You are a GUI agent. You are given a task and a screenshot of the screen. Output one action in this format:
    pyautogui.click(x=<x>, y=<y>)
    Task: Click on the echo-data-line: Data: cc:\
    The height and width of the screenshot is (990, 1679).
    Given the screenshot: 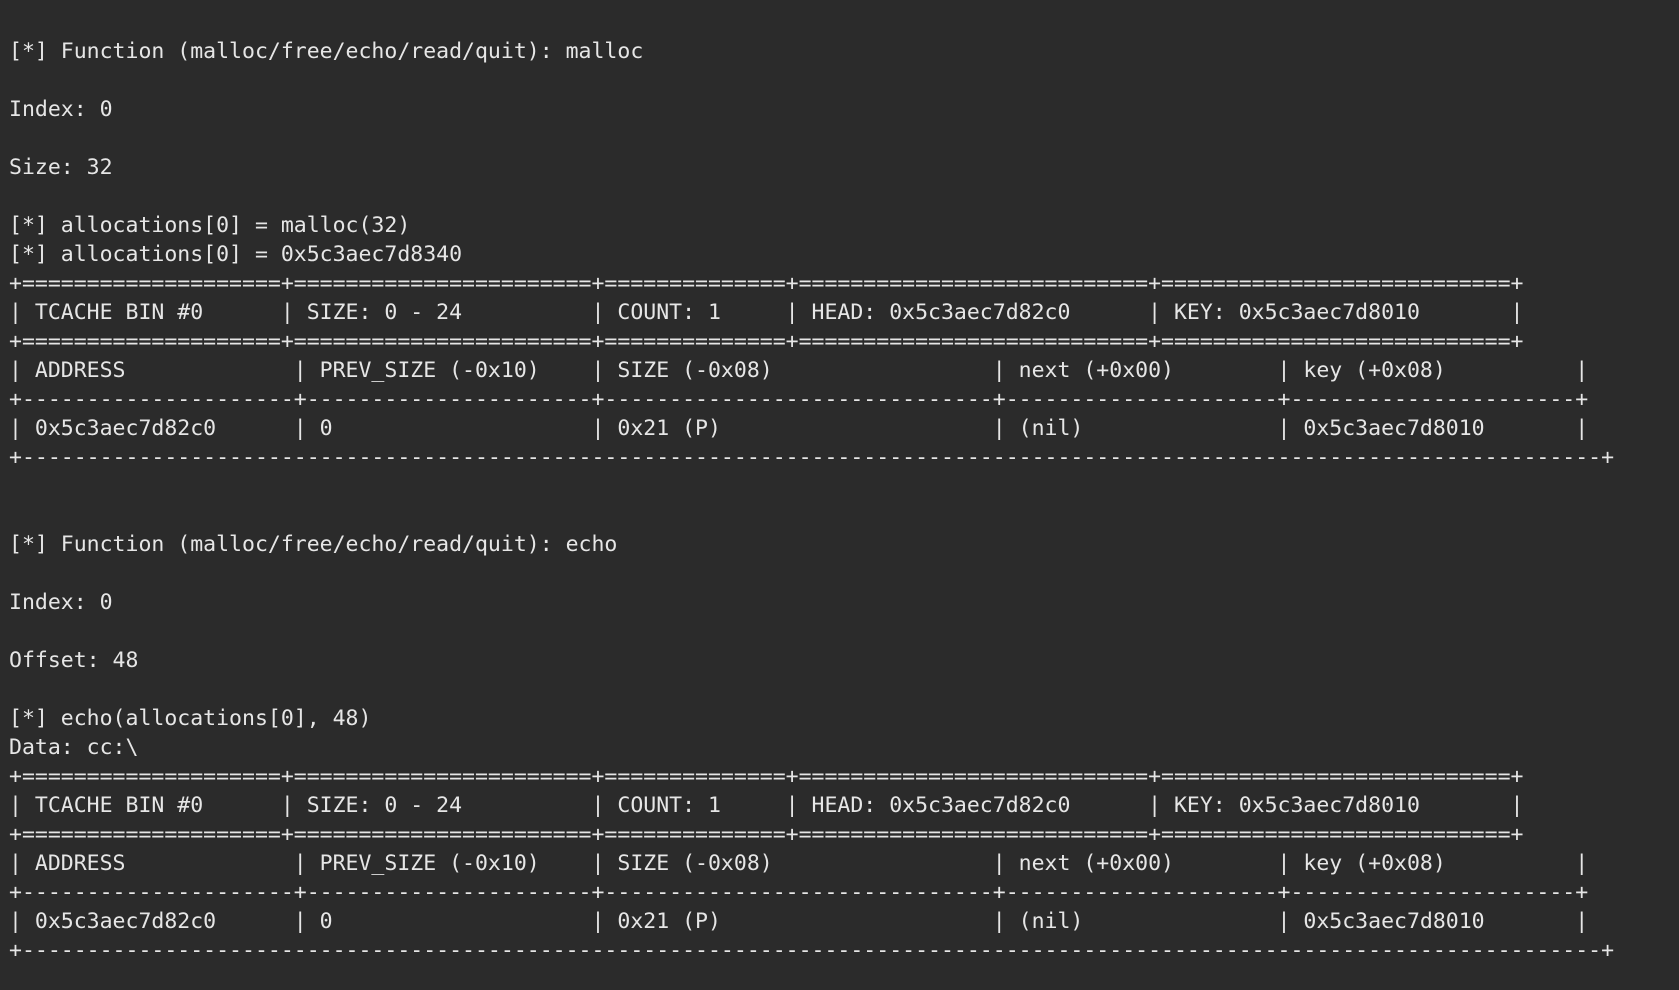 What is the action you would take?
    pyautogui.click(x=74, y=747)
    